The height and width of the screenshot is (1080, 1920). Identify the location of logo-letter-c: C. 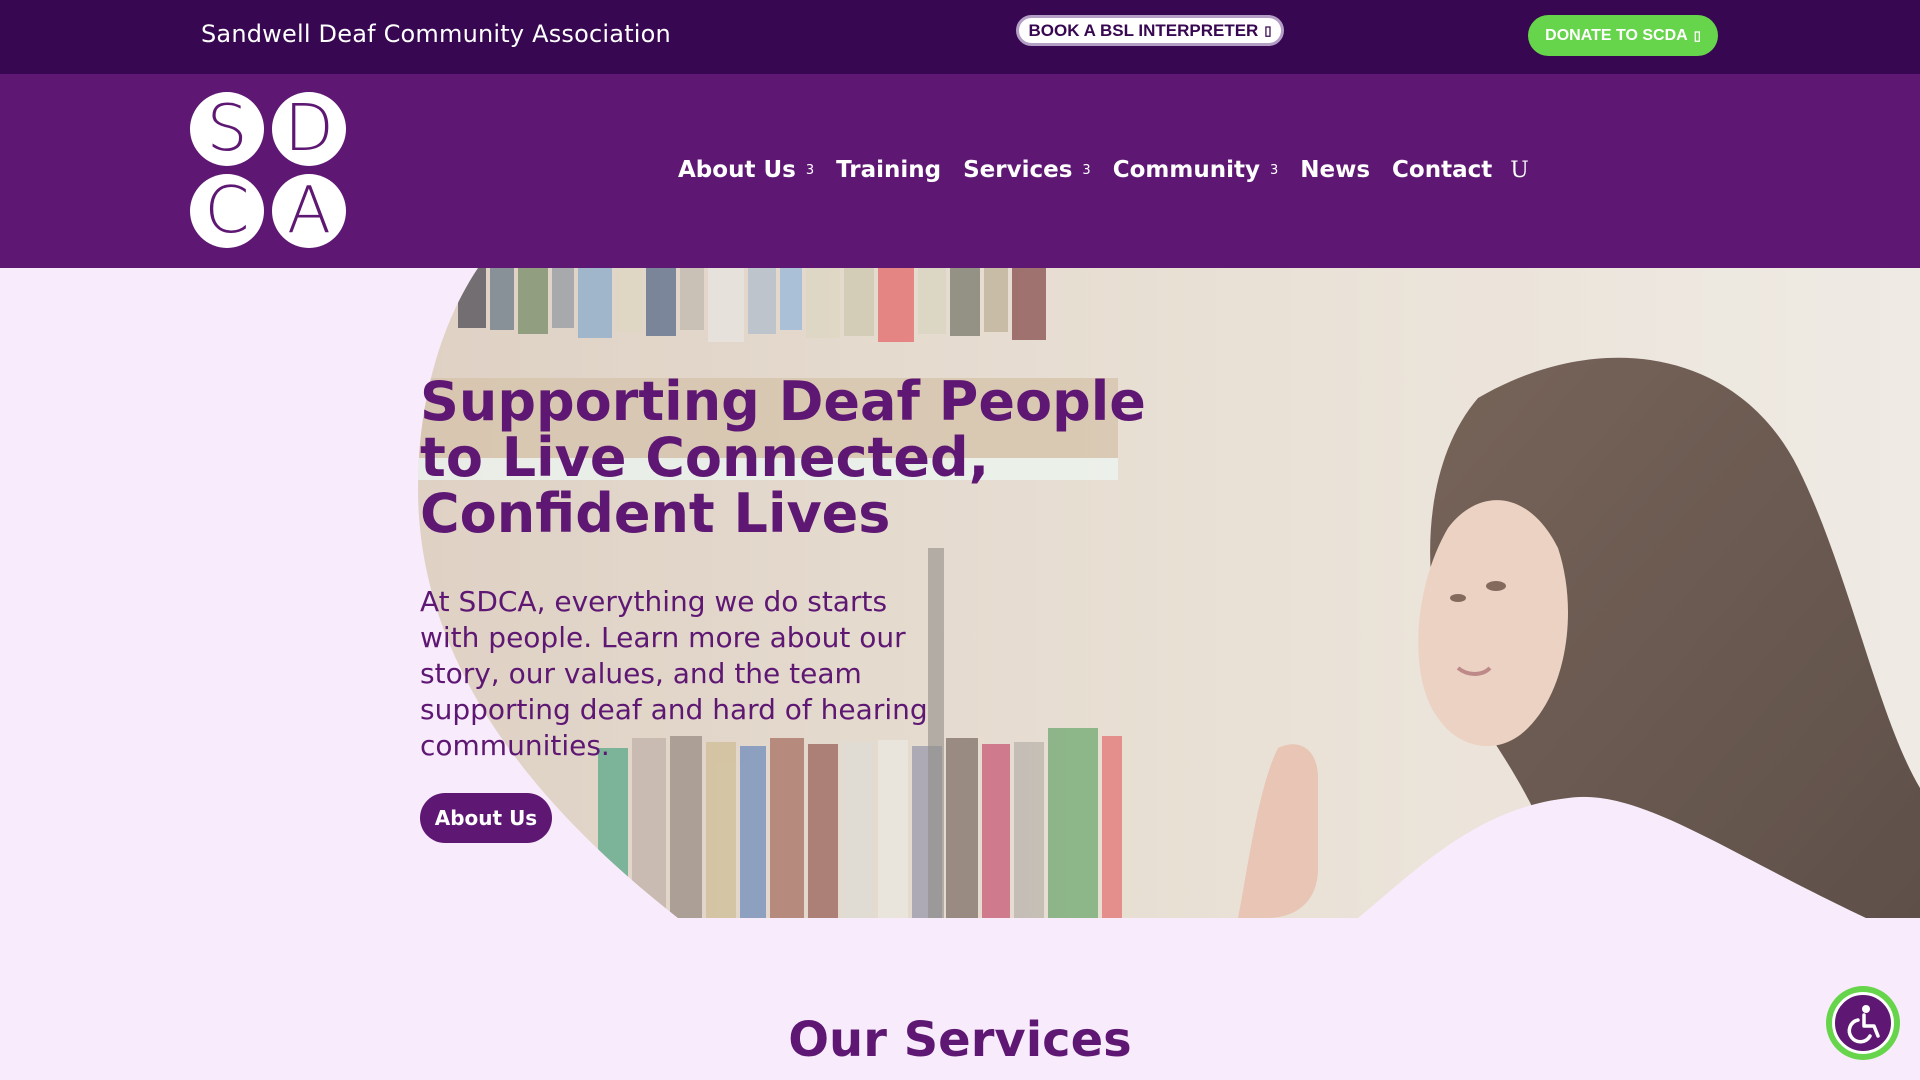
(227, 211).